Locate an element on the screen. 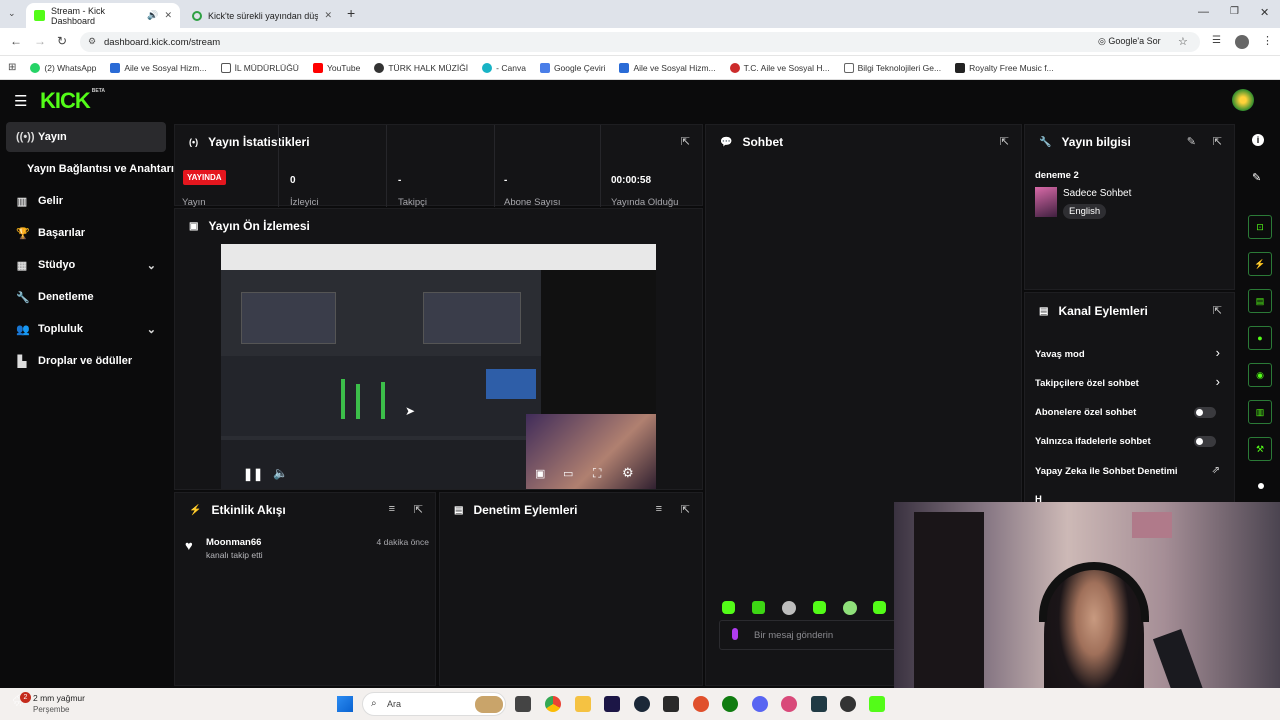 This screenshot has height=720, width=1280. back-icon: ← is located at coordinates (16, 41).